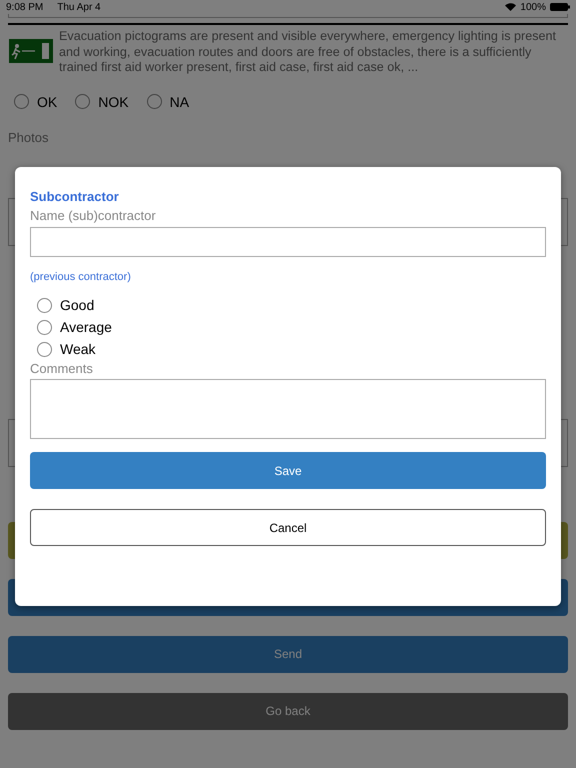 The image size is (576, 768). What do you see at coordinates (102, 102) in the screenshot?
I see `option-radio: NOK` at bounding box center [102, 102].